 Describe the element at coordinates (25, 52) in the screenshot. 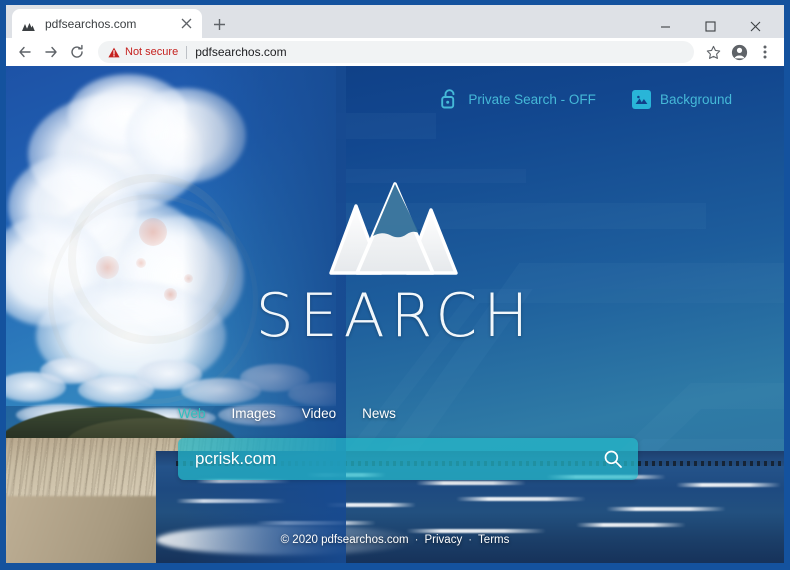

I see `arrow-left-icon` at that location.